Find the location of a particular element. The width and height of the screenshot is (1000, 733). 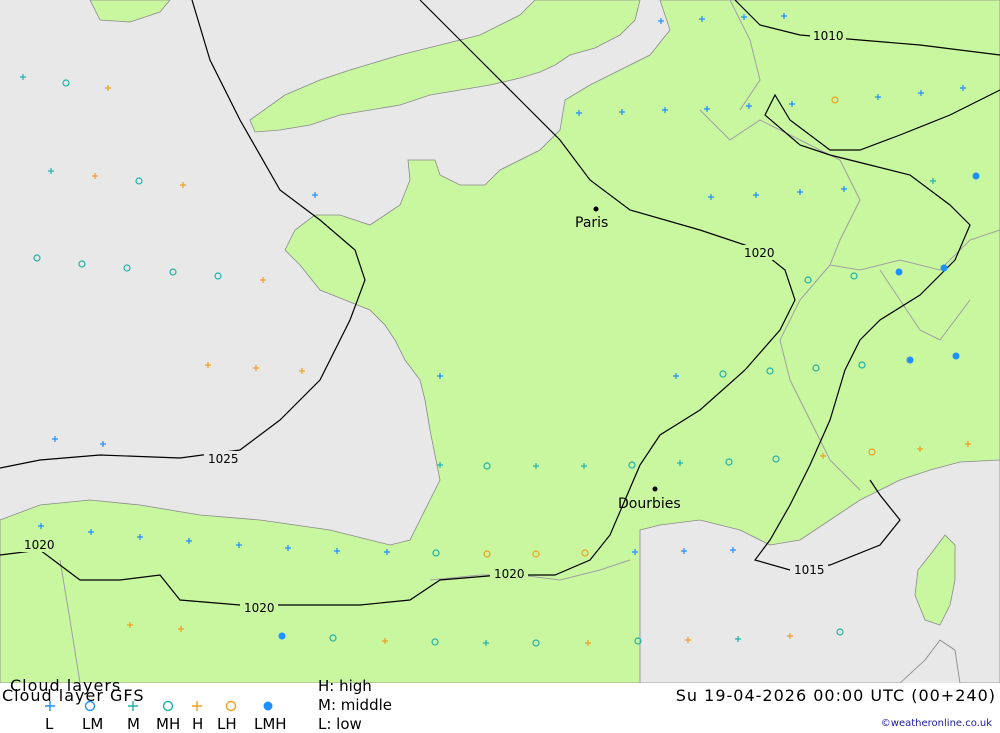

legend-h-icon is located at coordinates (197, 706).